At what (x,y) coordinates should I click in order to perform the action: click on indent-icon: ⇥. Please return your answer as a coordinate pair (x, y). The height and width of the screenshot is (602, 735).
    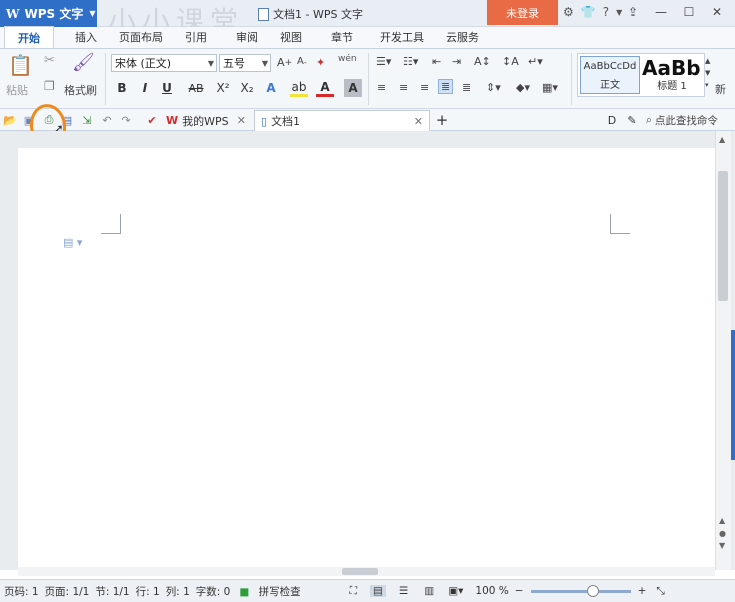
    Looking at the image, I should click on (456, 61).